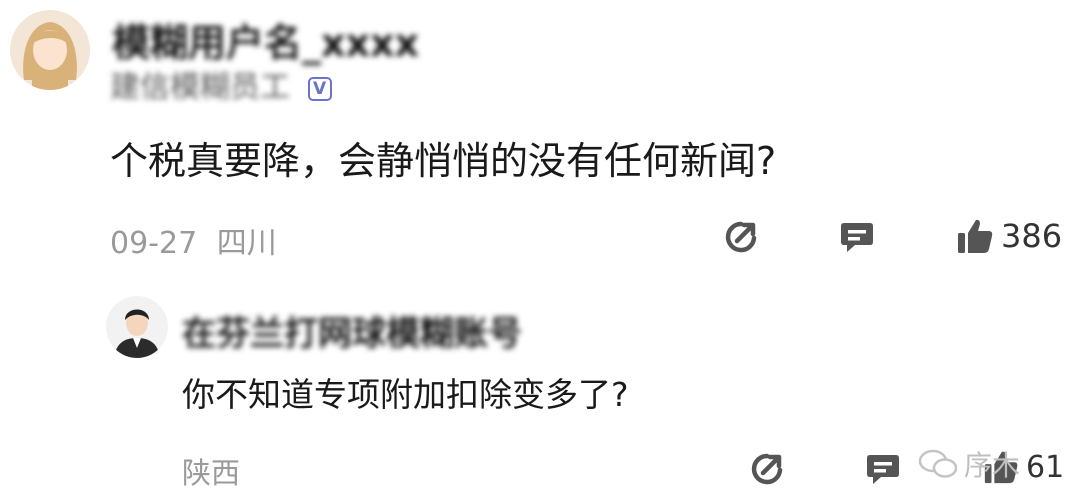  Describe the element at coordinates (938, 463) in the screenshot. I see `wechat-icon` at that location.